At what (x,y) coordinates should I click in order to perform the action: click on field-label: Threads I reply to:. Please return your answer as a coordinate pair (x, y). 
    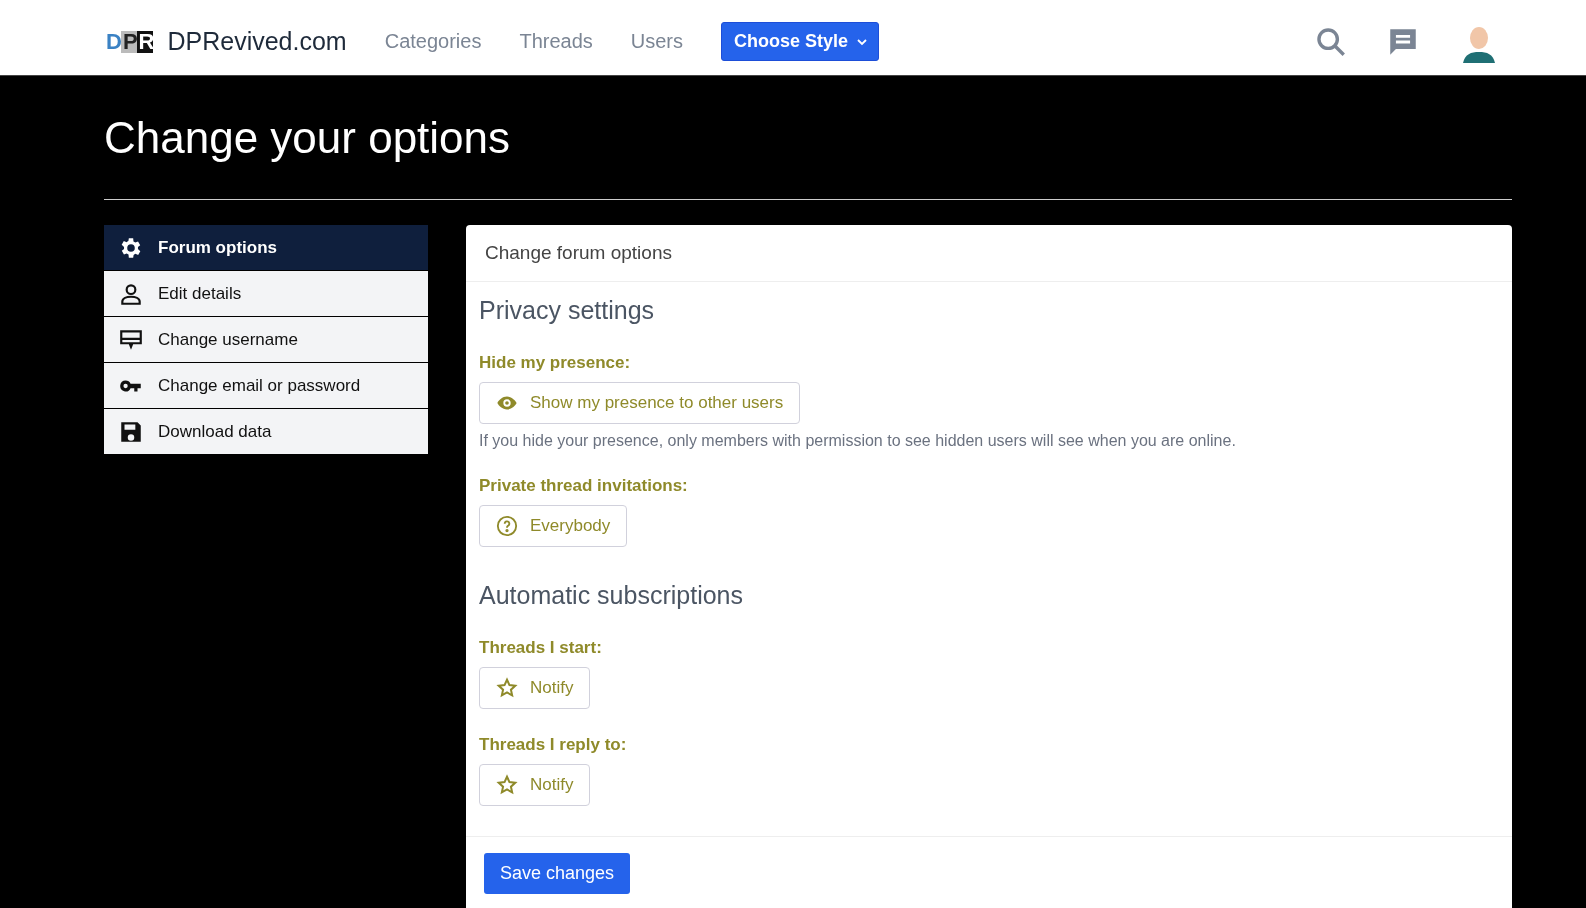
    Looking at the image, I should click on (553, 745).